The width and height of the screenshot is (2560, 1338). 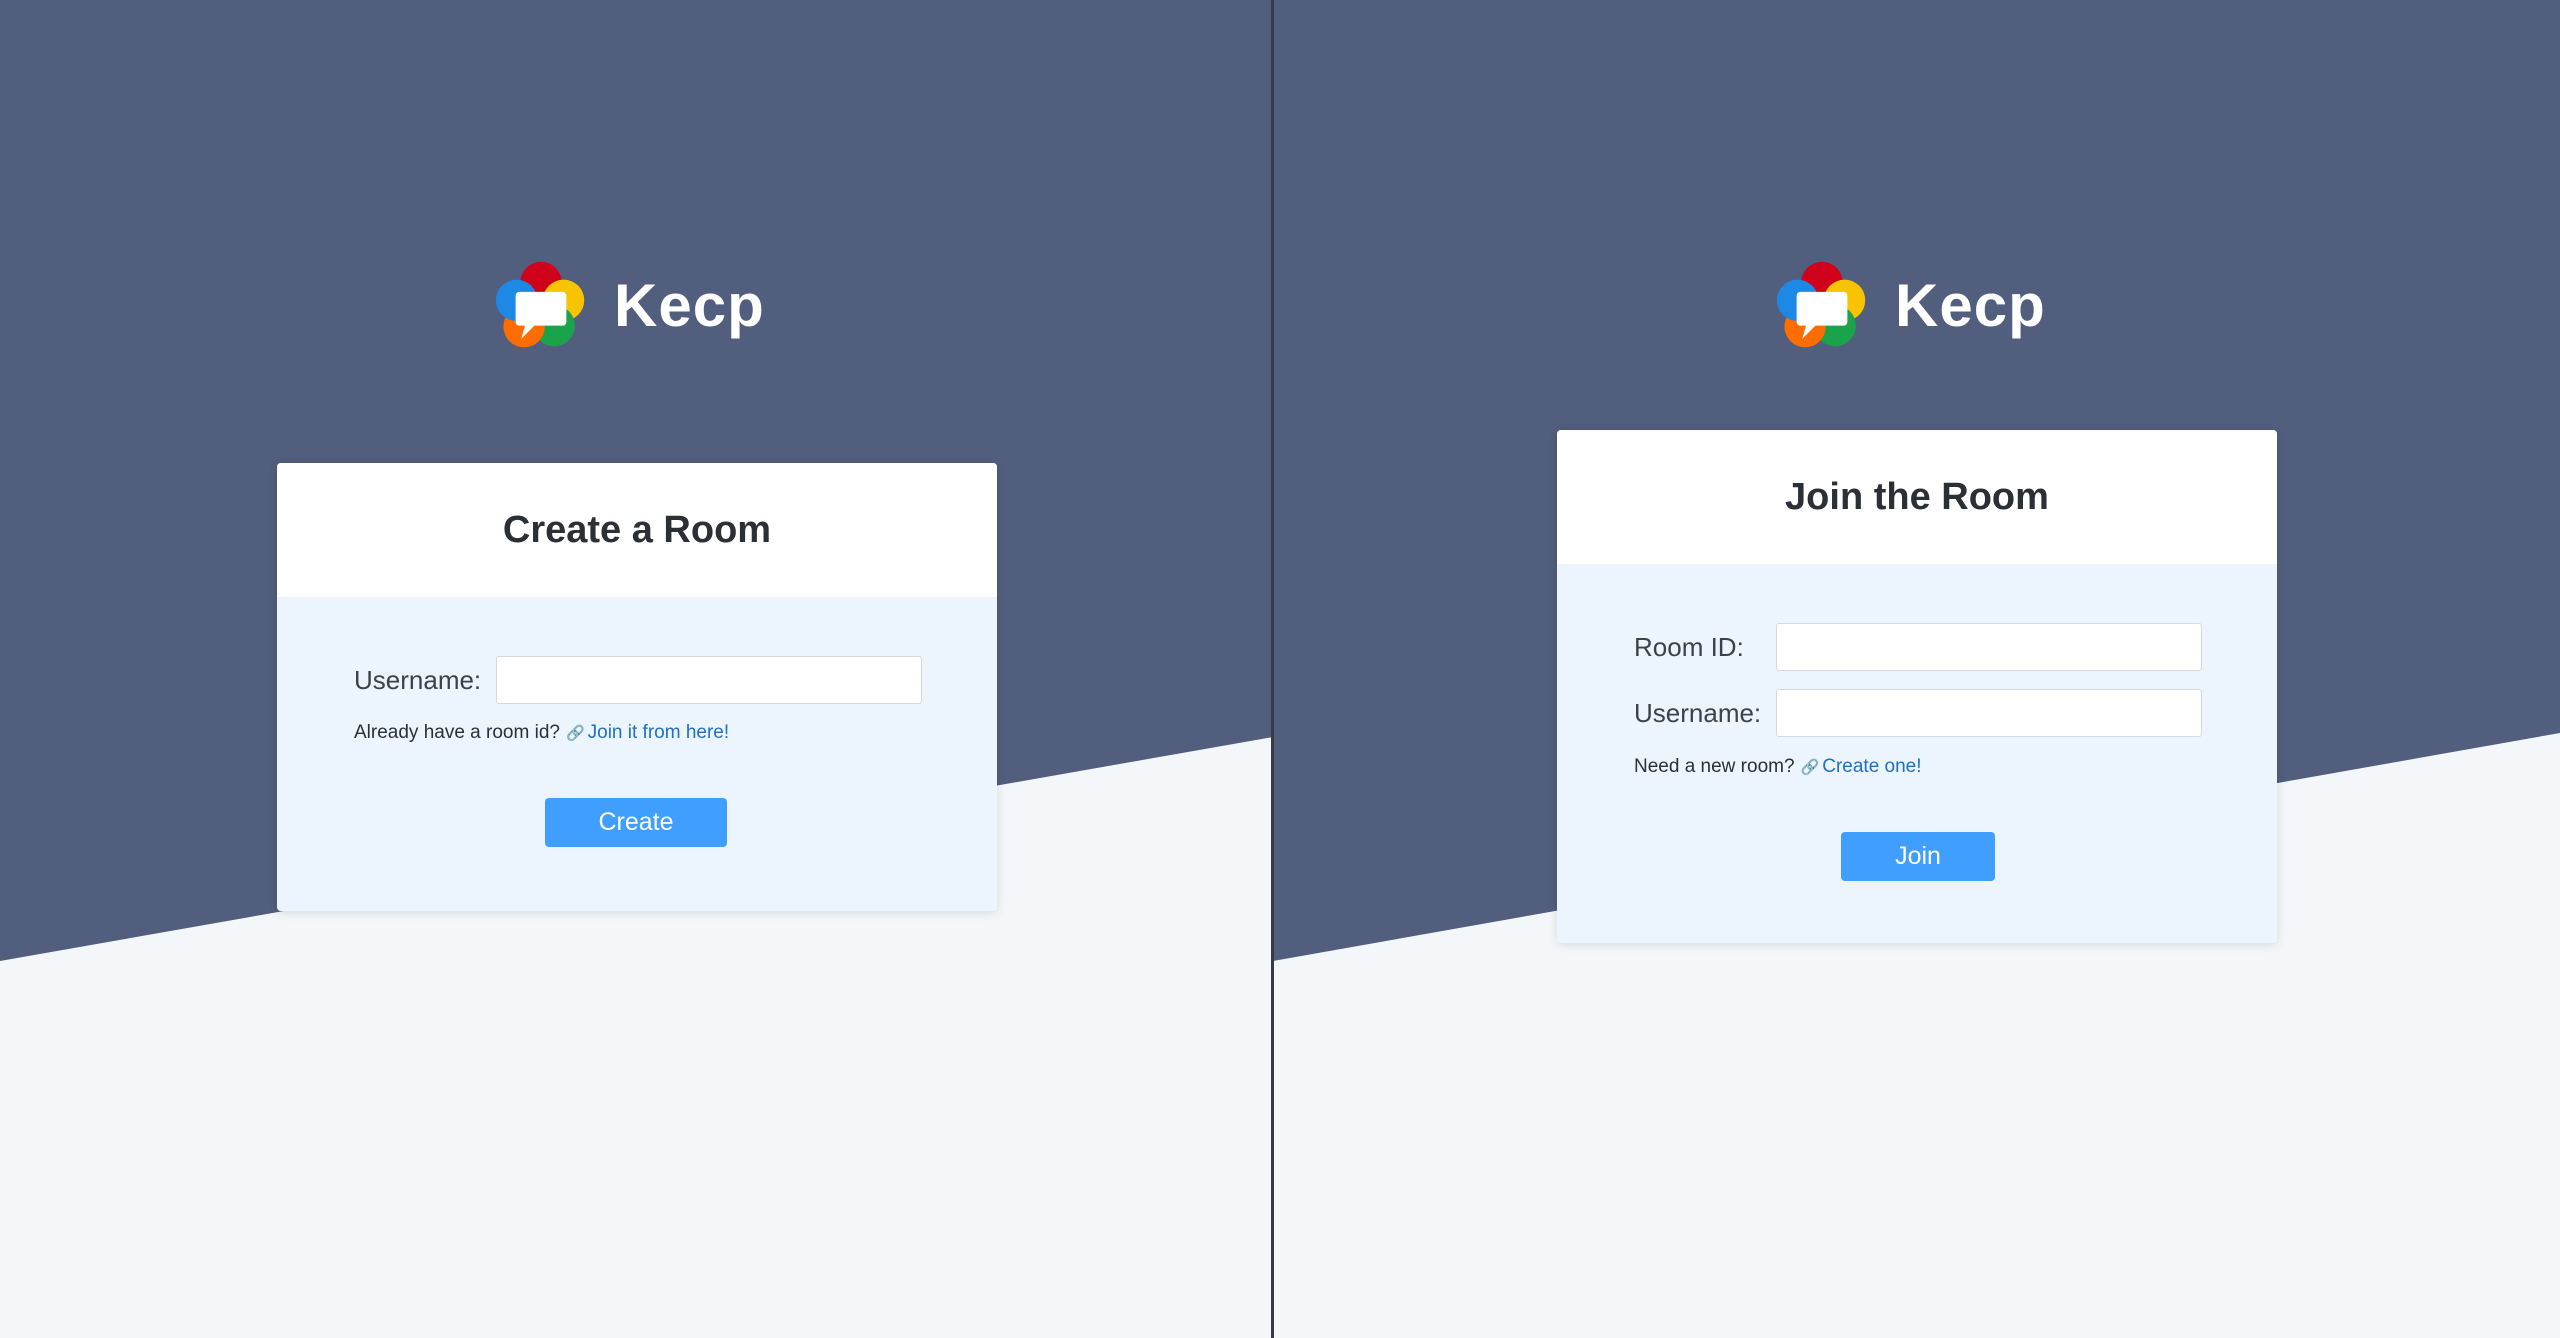 I want to click on join-room-link: 🔗 Join it from here!, so click(x=647, y=733).